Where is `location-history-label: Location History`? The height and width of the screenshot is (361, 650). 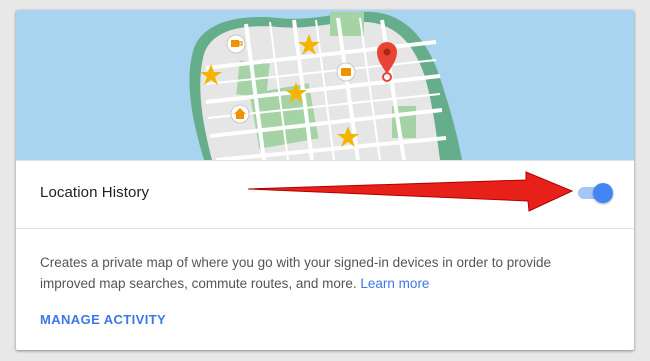
location-history-label: Location History is located at coordinates (95, 192).